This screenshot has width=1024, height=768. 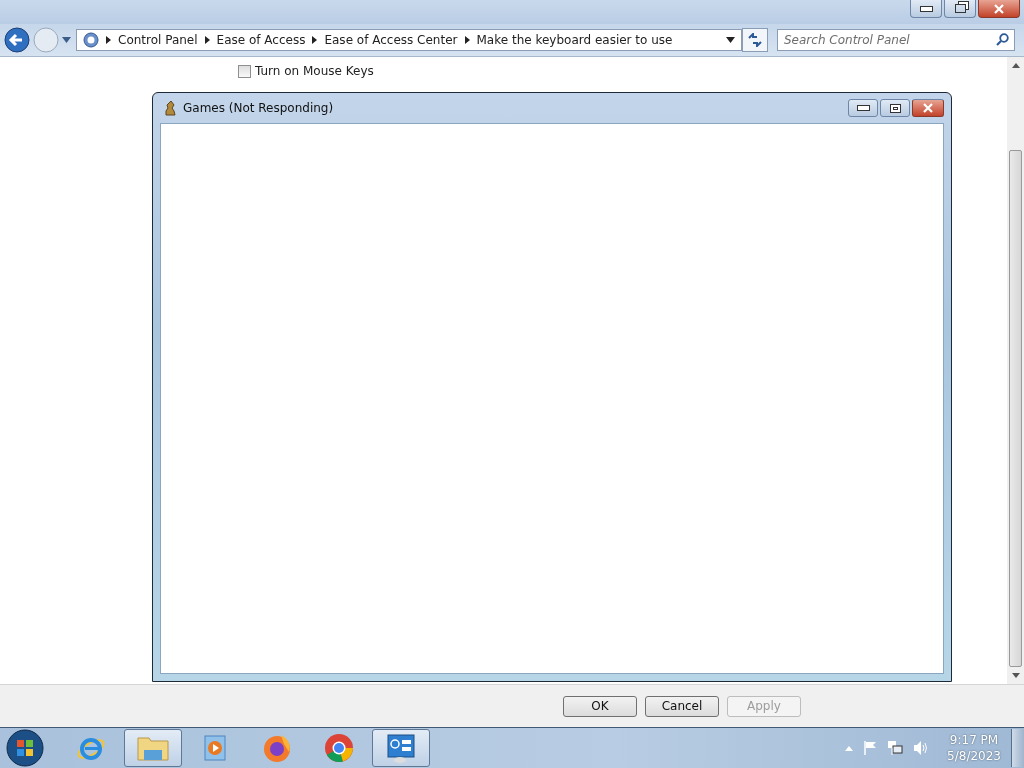 What do you see at coordinates (244, 71) in the screenshot?
I see `checkbox` at bounding box center [244, 71].